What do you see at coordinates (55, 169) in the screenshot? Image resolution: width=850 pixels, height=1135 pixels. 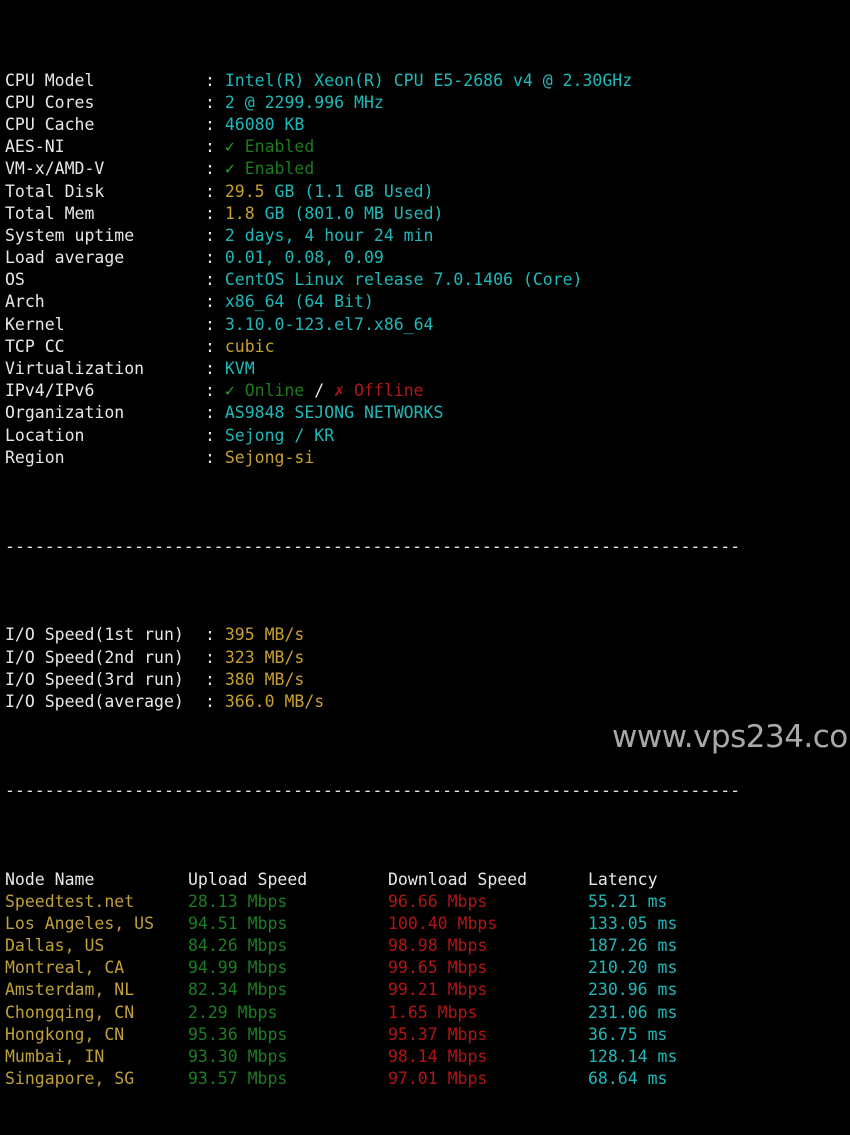 I see `info-row-label: VM-x/AMD-V` at bounding box center [55, 169].